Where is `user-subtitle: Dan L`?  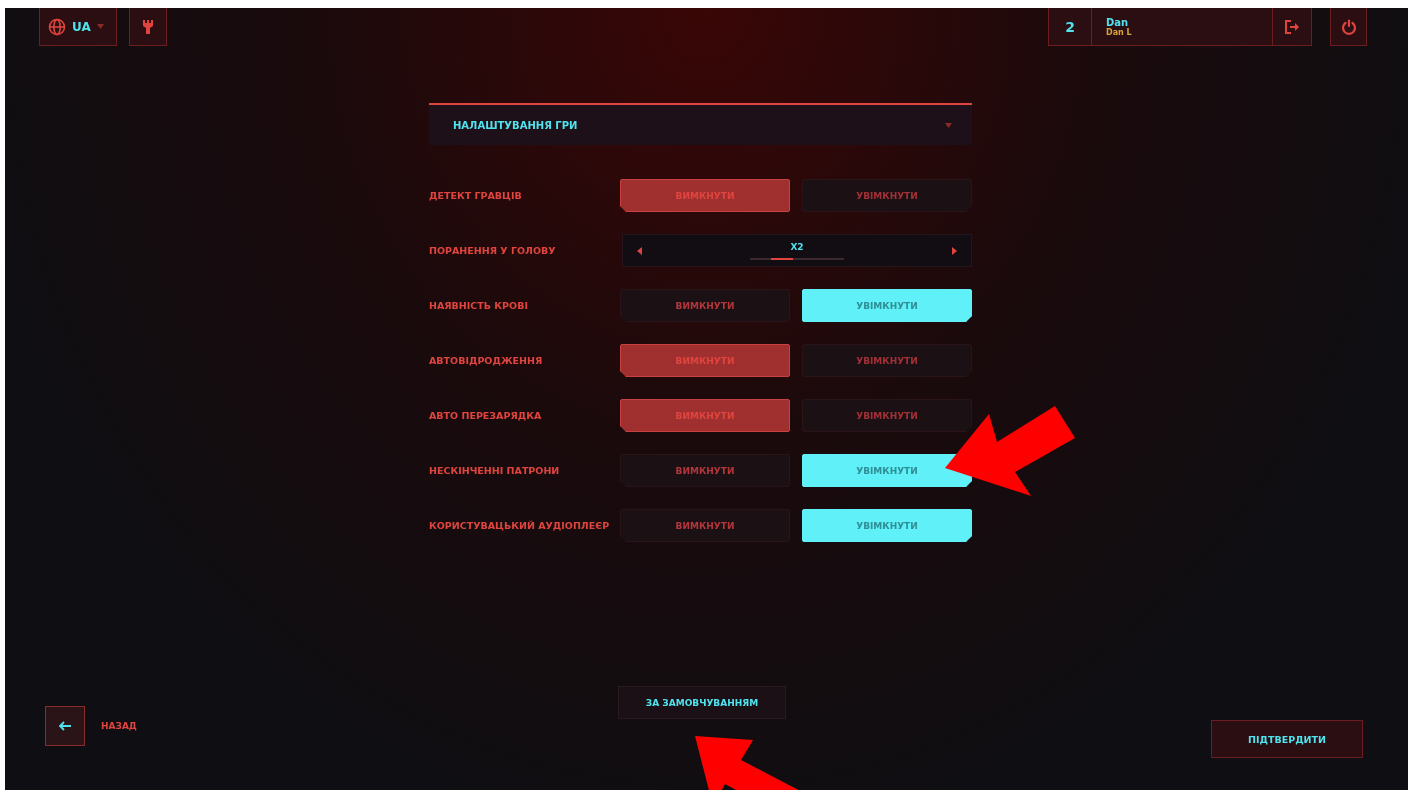
user-subtitle: Dan L is located at coordinates (1119, 32).